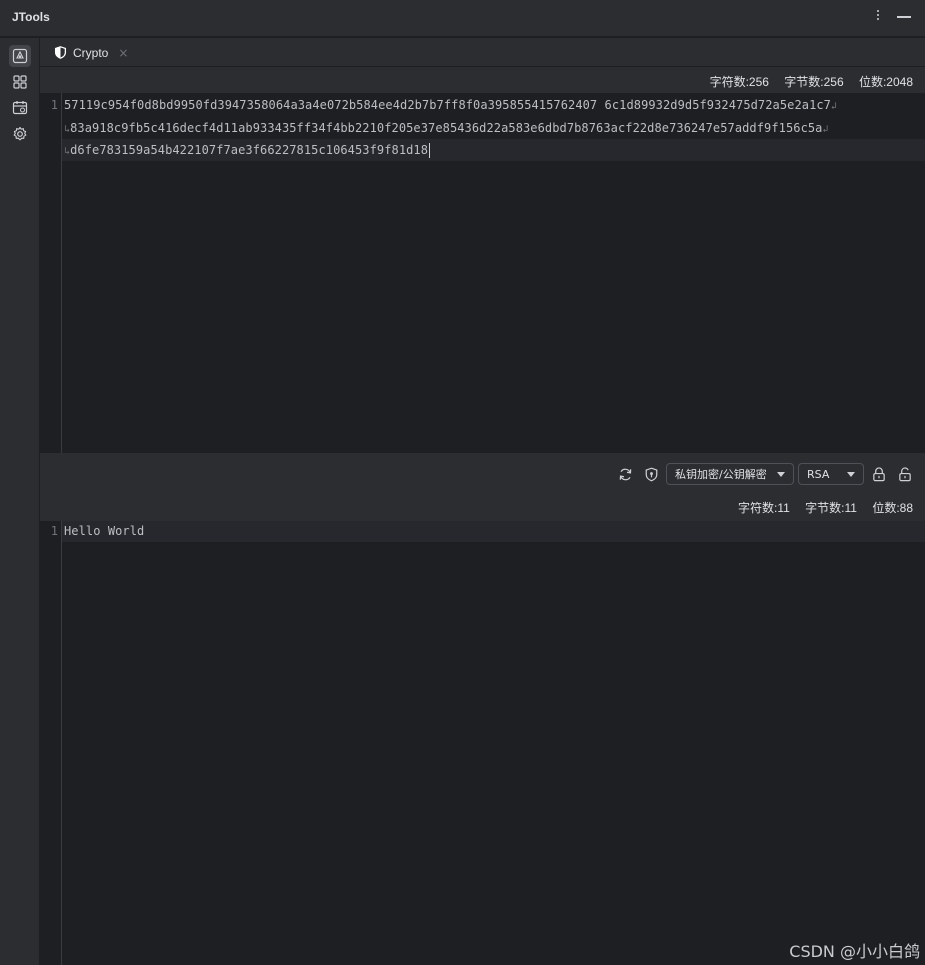 The image size is (925, 965). What do you see at coordinates (814, 82) in the screenshot?
I see `byte-count: 字节数:256` at bounding box center [814, 82].